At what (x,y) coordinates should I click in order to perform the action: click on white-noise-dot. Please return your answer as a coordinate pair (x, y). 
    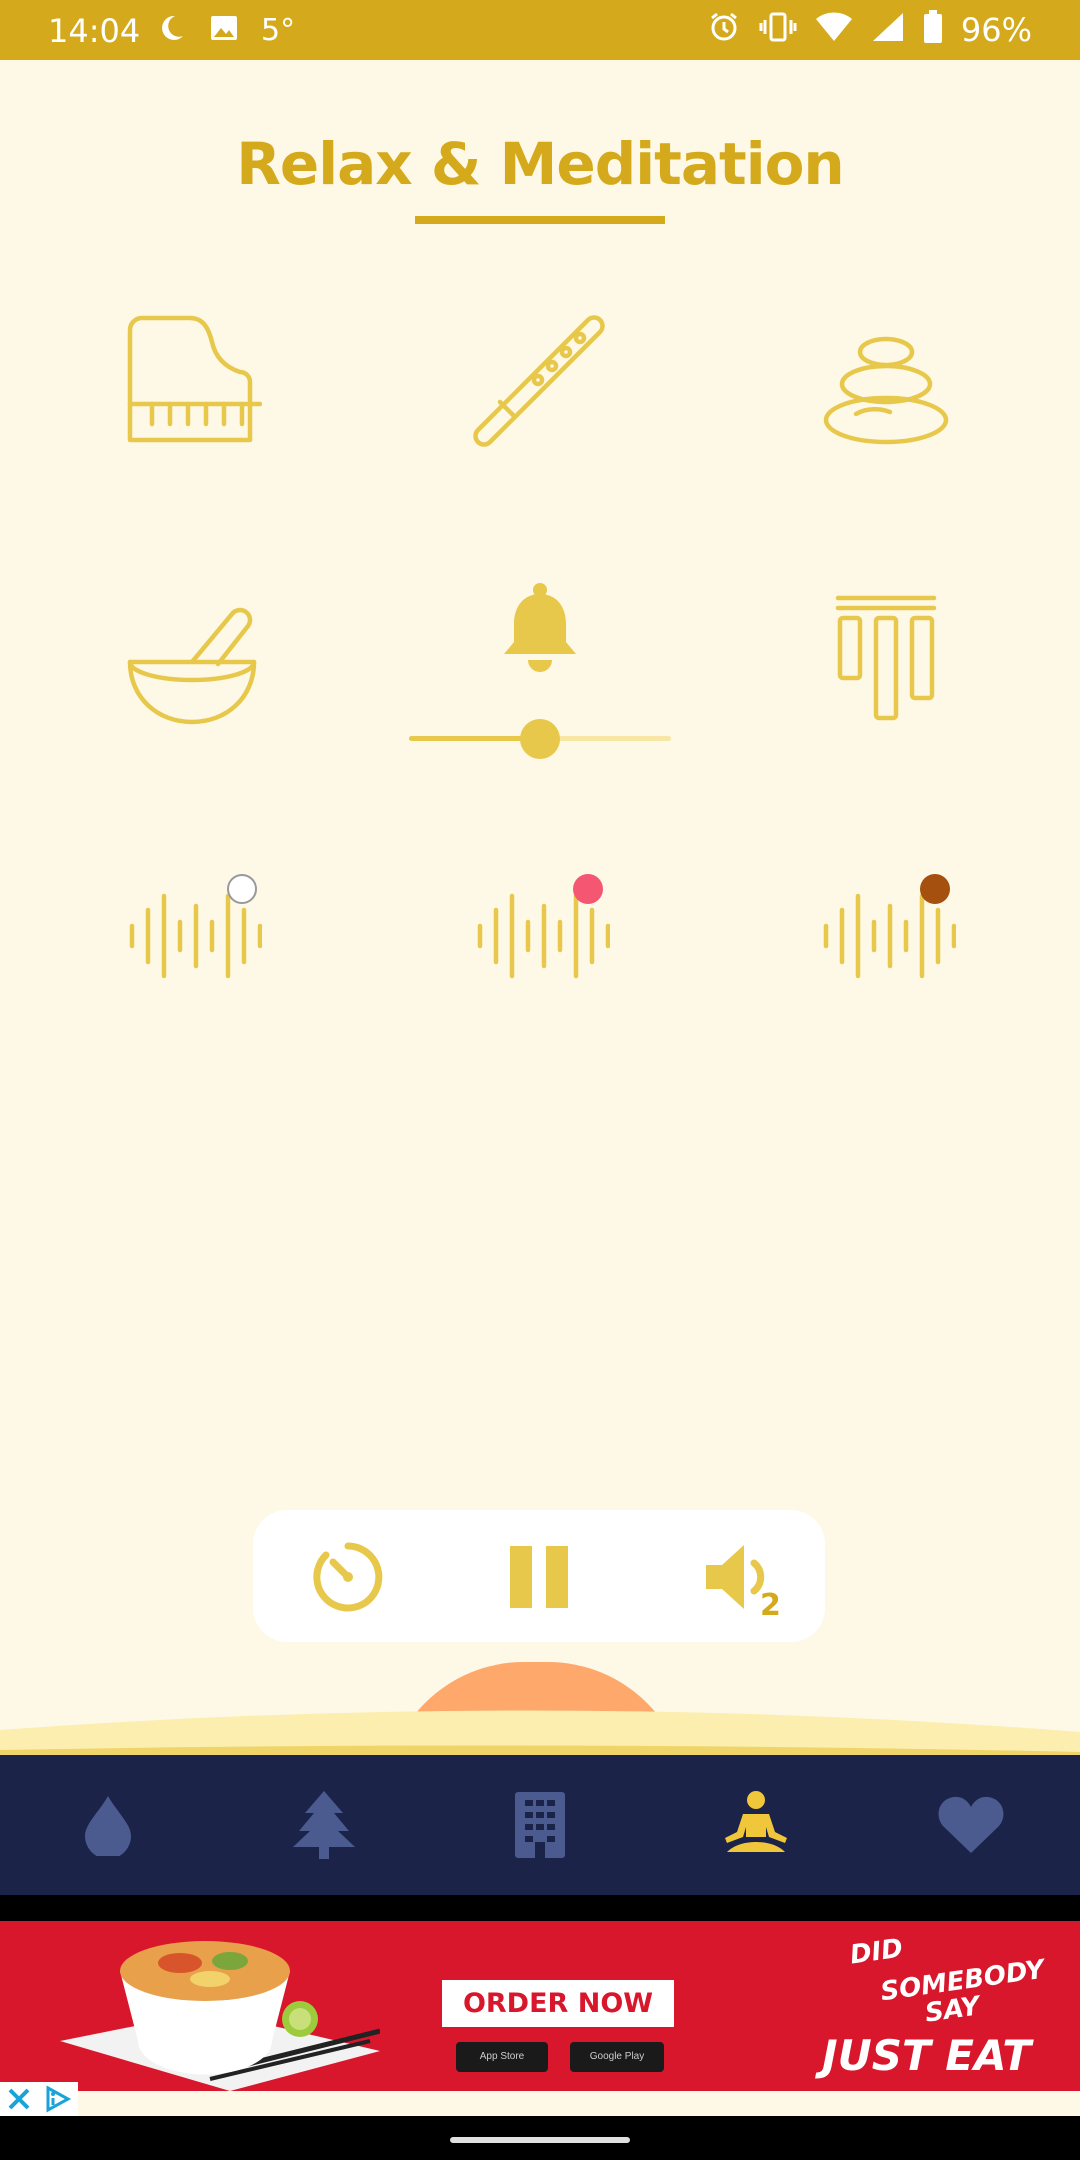
    Looking at the image, I should click on (242, 889).